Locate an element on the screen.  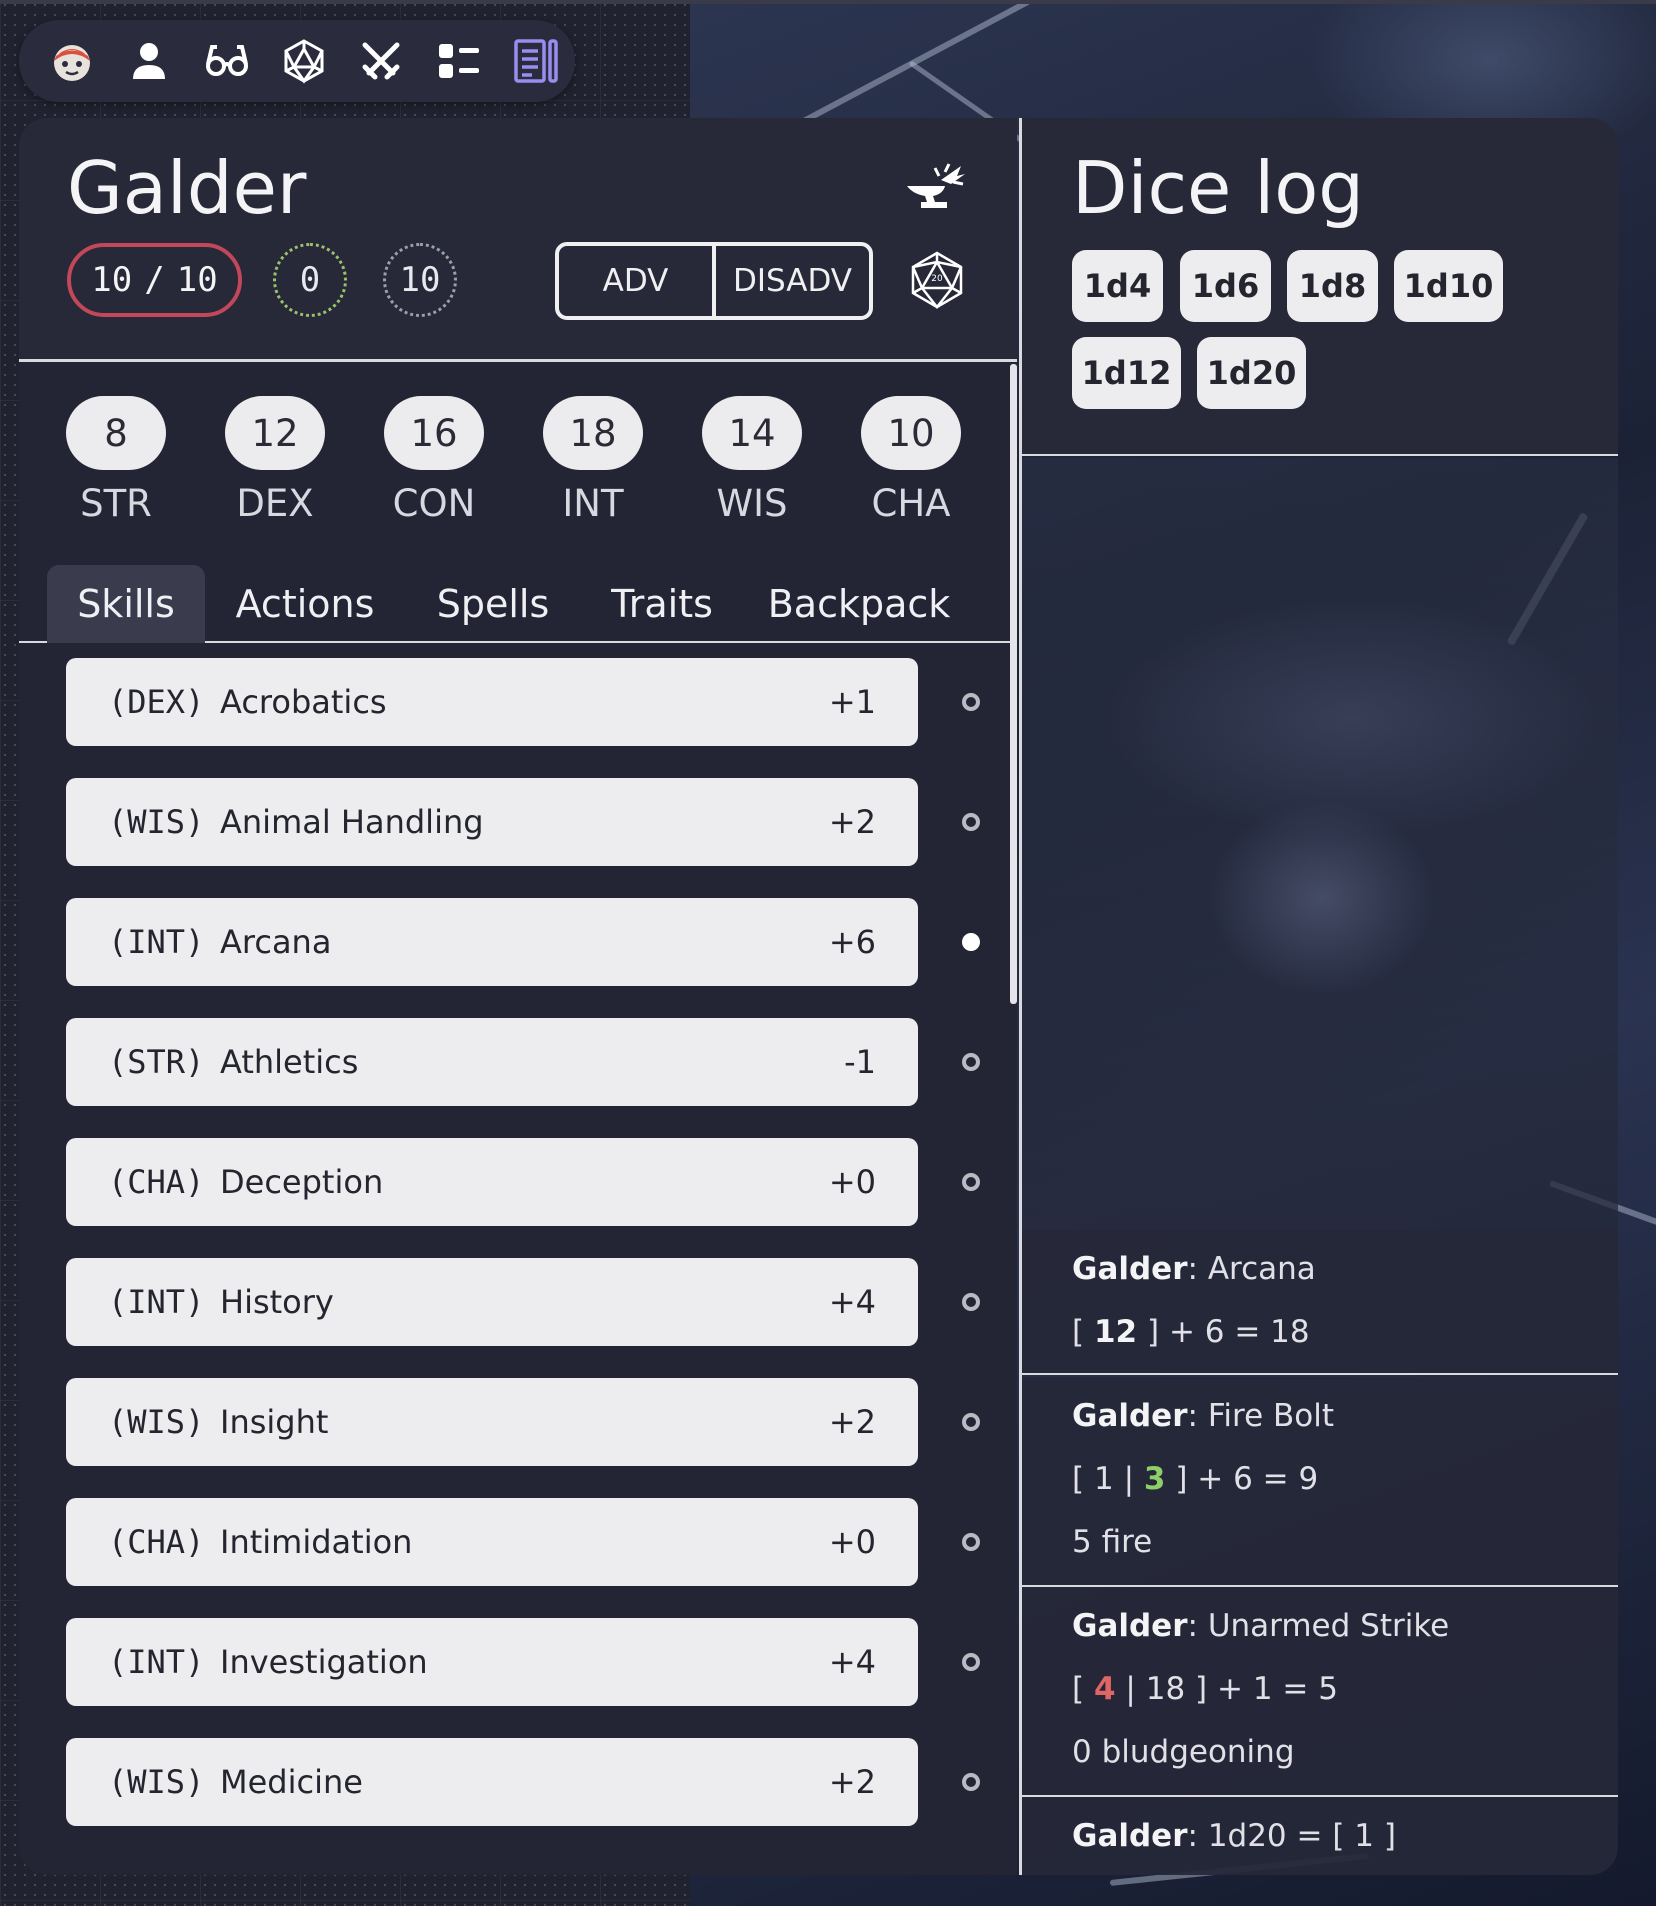
ability-value: 12 is located at coordinates (275, 433).